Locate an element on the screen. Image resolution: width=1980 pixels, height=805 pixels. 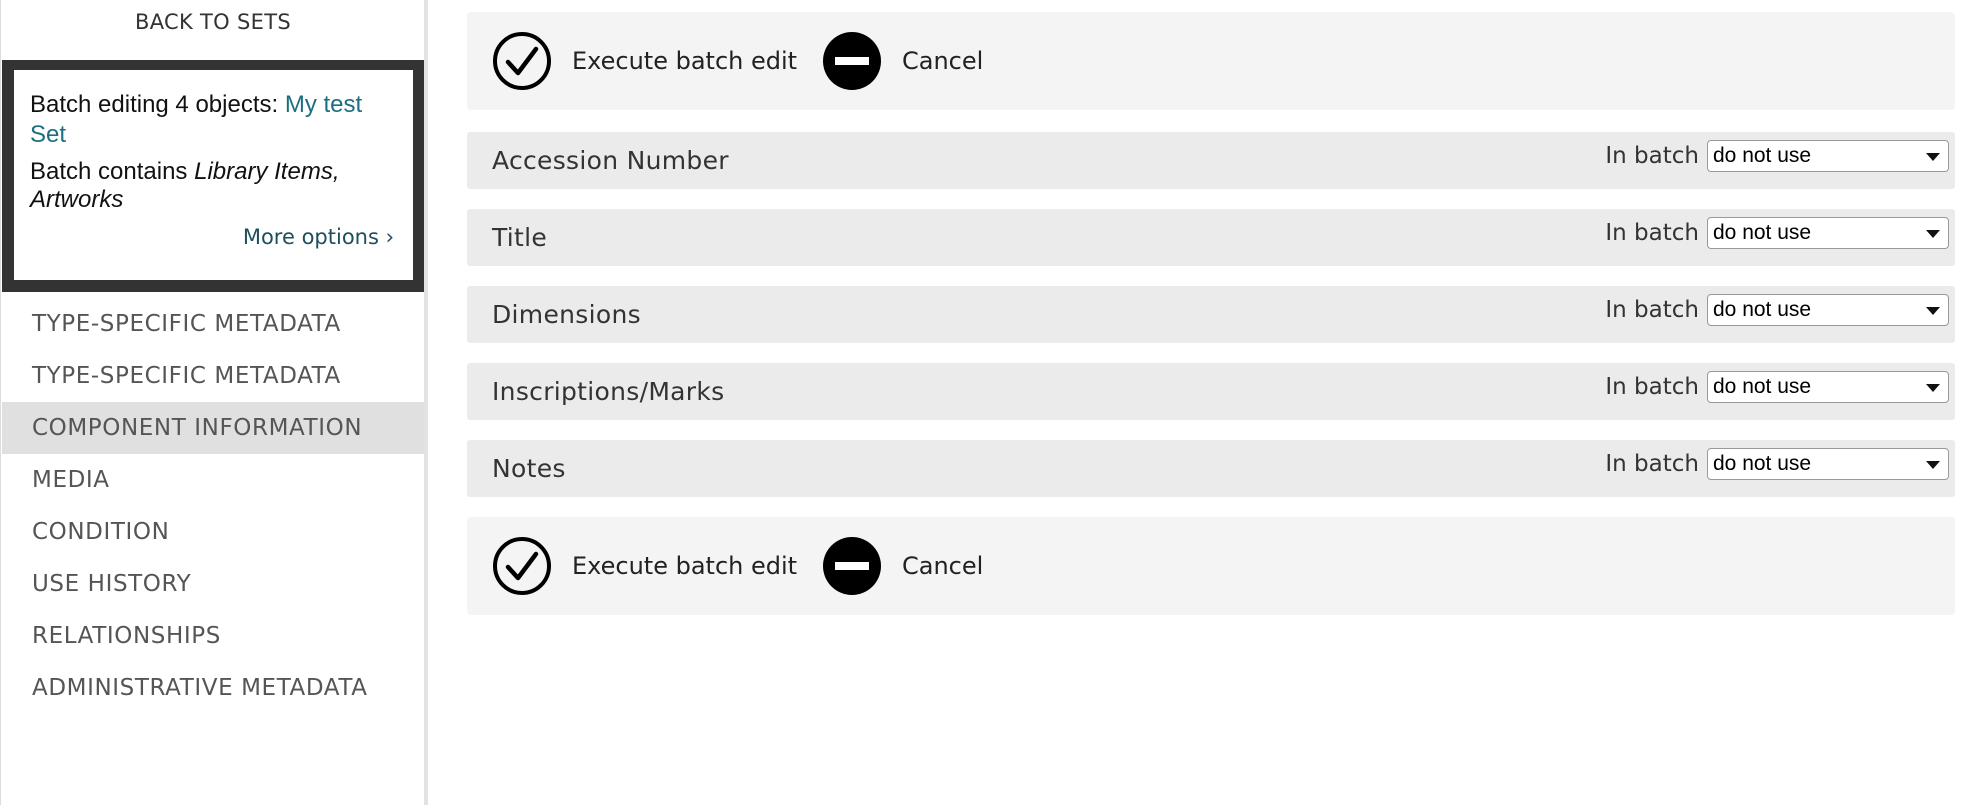
sidebar-item-administrative-metadata: ADMINISTRATIVE METADATA is located at coordinates (213, 688).